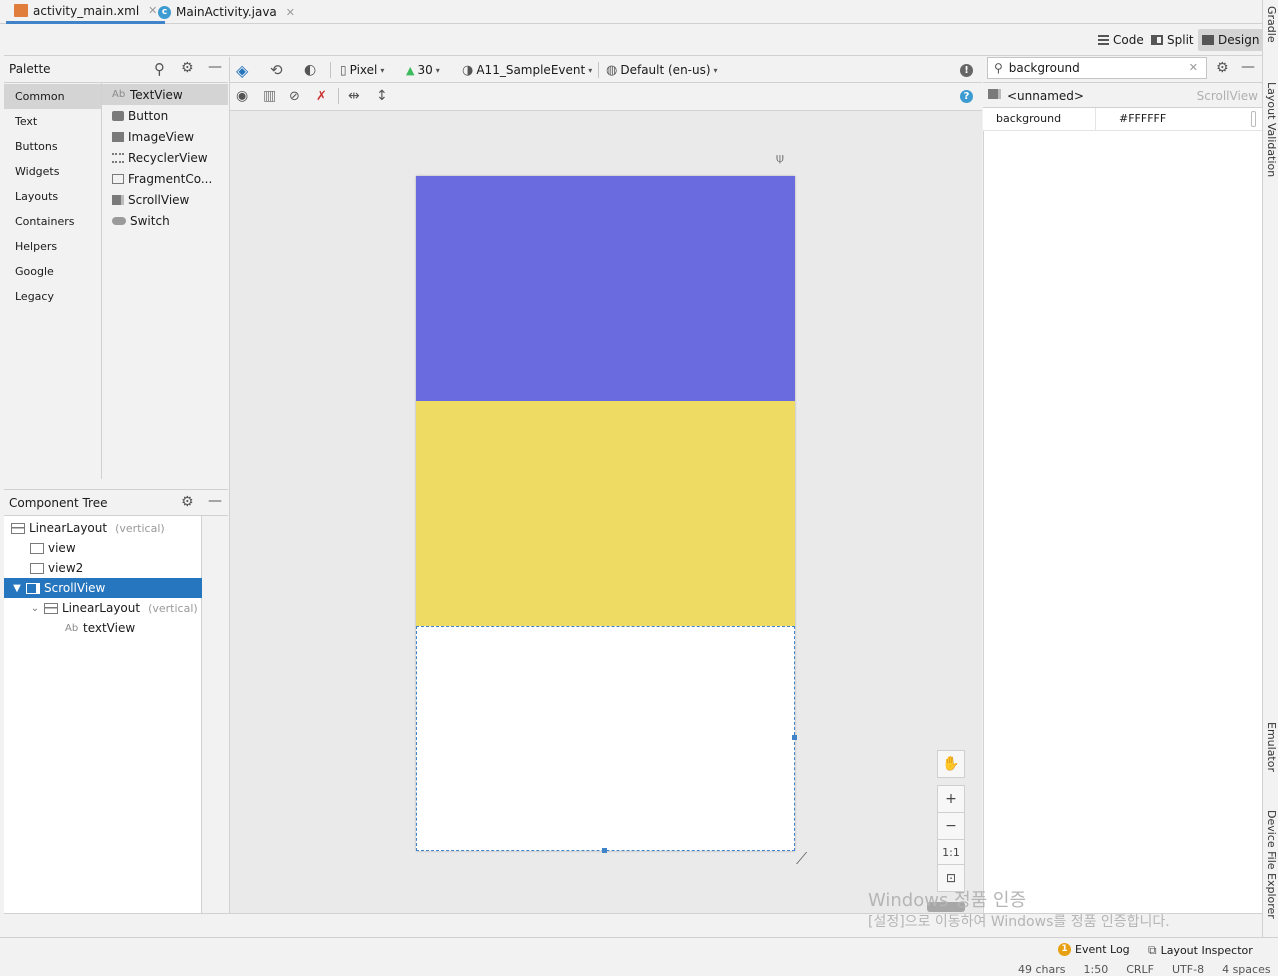  I want to click on search-icon: ⚲, so click(159, 69).